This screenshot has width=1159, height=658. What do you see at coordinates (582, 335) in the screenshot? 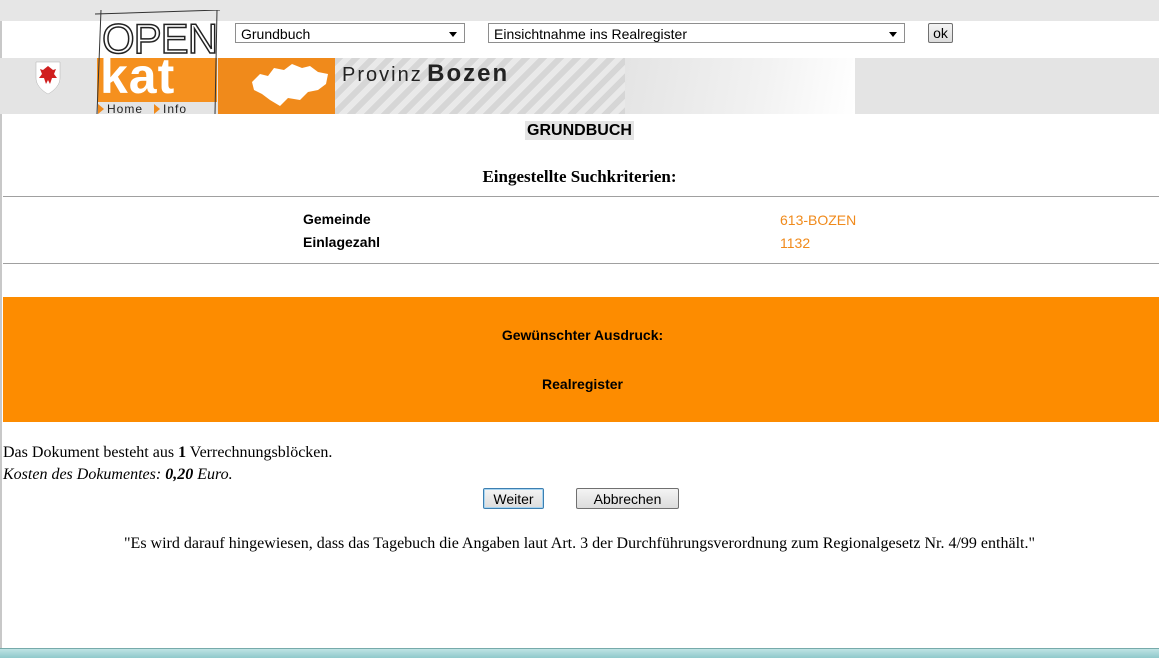
I see `print-heading: Gewünschter Ausdruck:` at bounding box center [582, 335].